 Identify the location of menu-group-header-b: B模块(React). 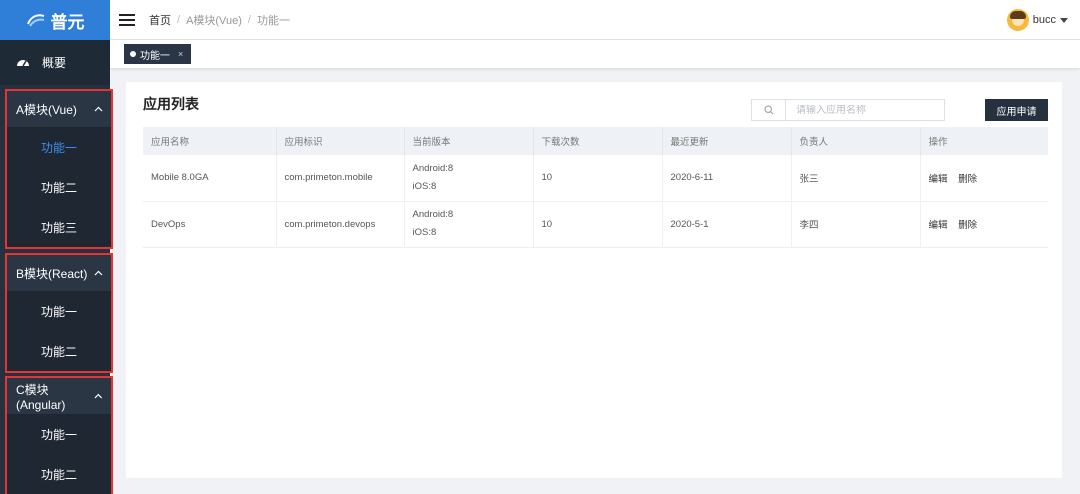
(59, 273).